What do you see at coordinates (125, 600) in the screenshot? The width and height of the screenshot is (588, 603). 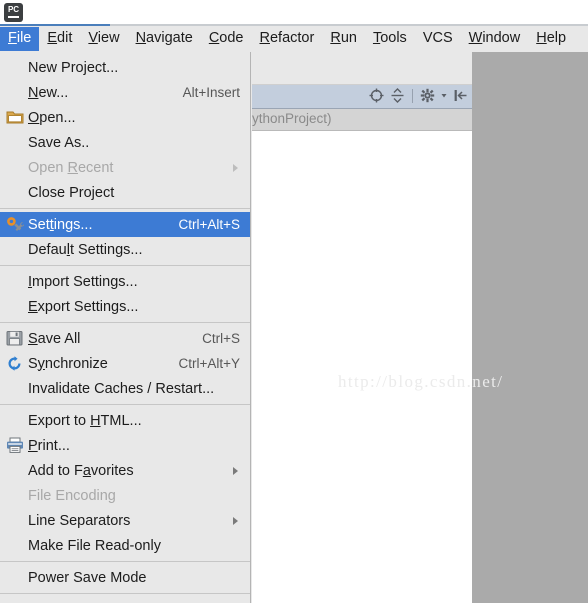 I see `menu-item-exit: Exit` at bounding box center [125, 600].